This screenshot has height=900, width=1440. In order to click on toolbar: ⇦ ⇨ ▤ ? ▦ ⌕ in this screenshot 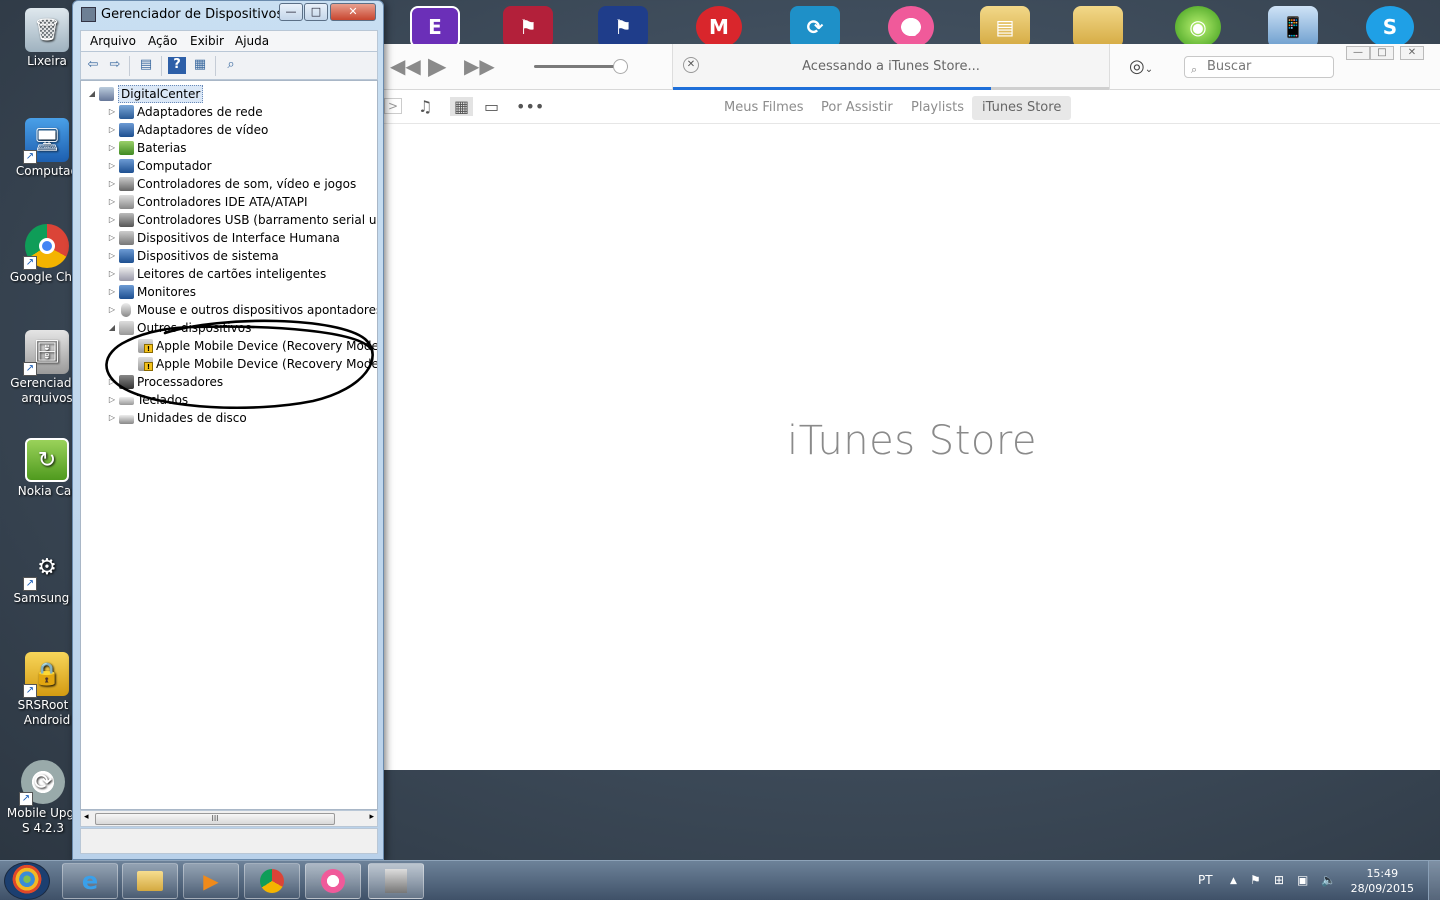, I will do `click(229, 66)`.